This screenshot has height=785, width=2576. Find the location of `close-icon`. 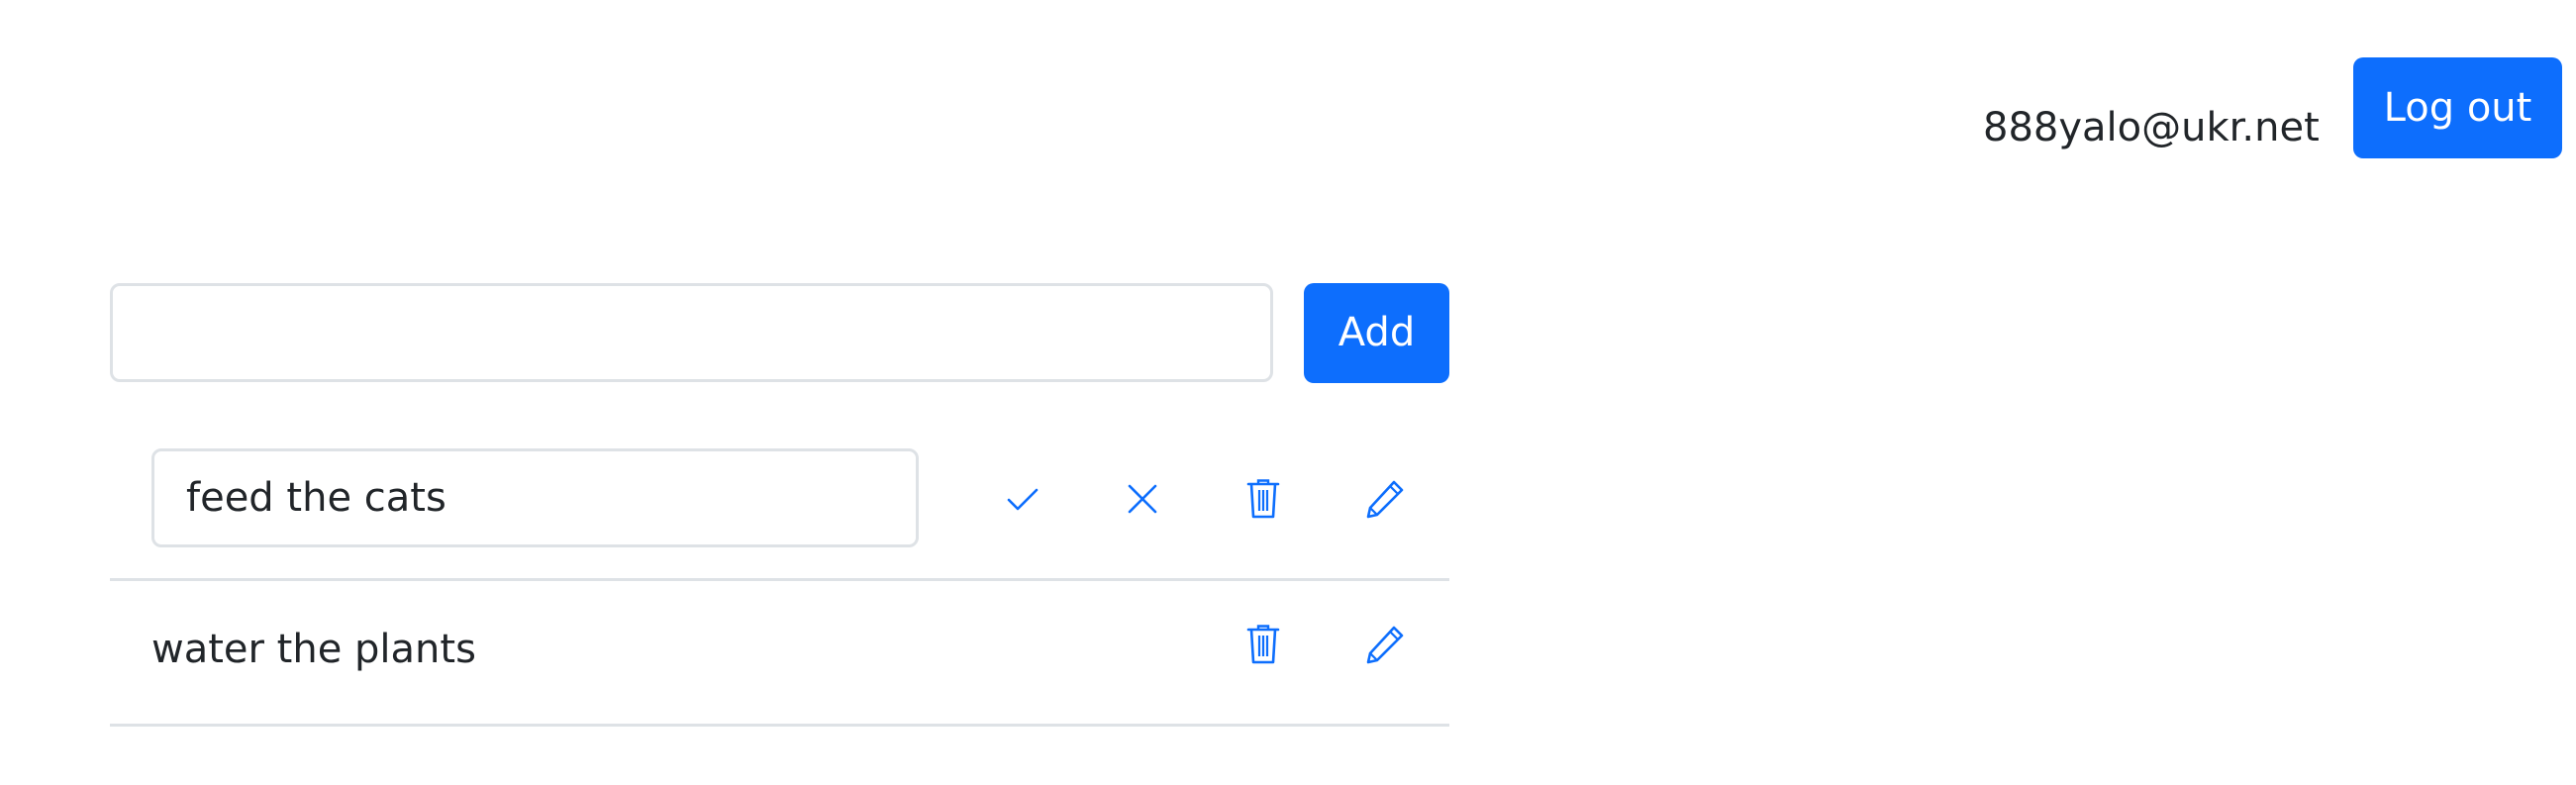

close-icon is located at coordinates (1142, 499).